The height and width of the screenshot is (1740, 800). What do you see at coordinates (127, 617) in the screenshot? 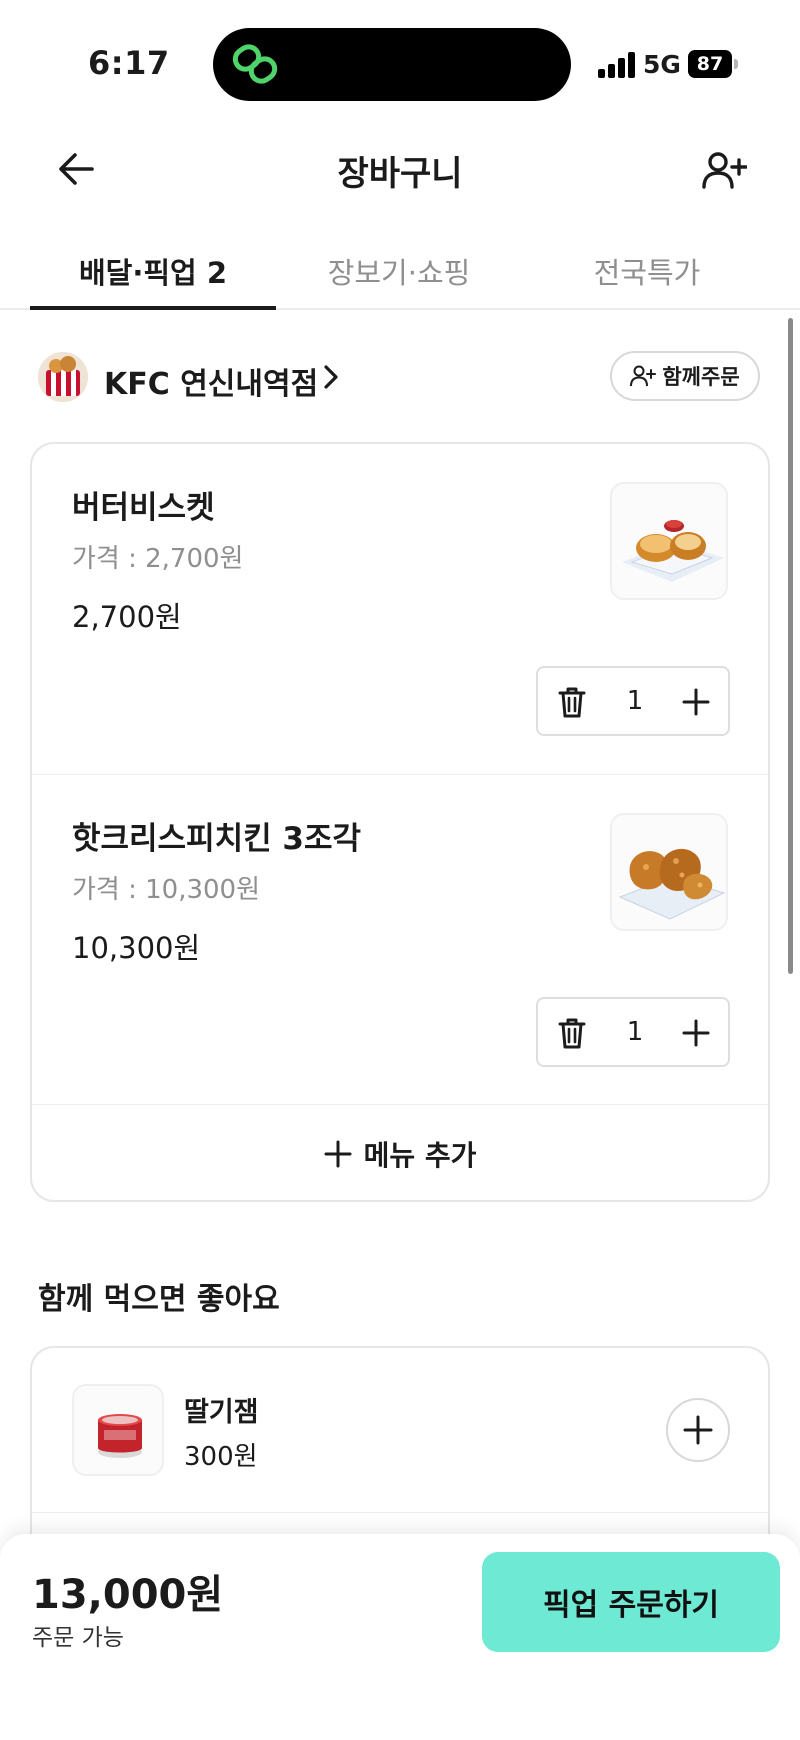
I see `item-total-price: 2,700원` at bounding box center [127, 617].